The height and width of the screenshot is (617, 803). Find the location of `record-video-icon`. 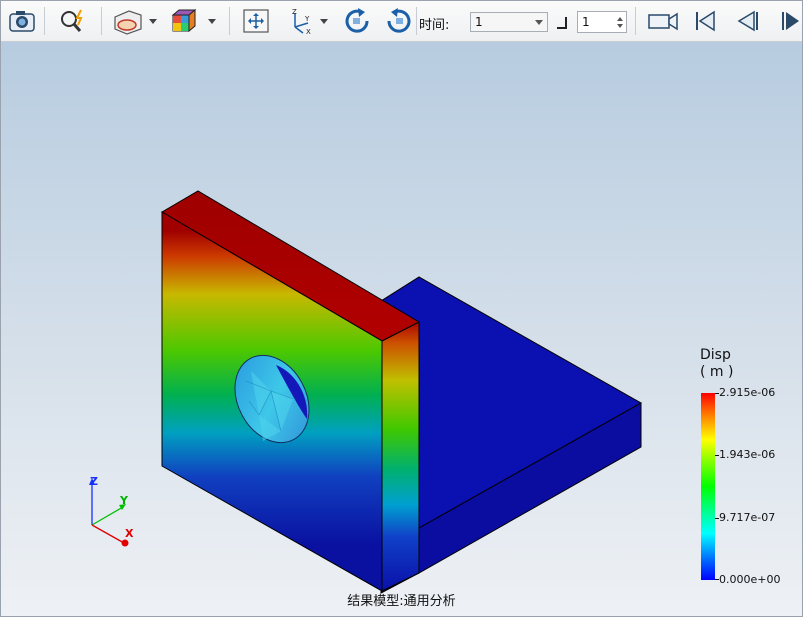

record-video-icon is located at coordinates (663, 21).